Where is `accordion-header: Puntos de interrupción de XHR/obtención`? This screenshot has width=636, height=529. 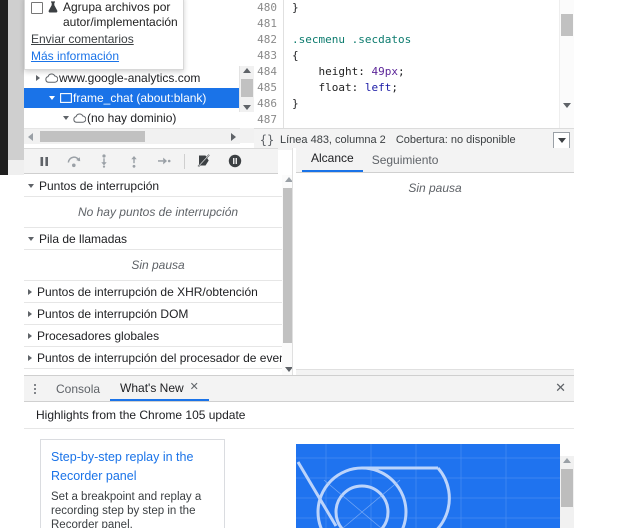
accordion-header: Puntos de interrupción de XHR/obtención is located at coordinates (158, 292).